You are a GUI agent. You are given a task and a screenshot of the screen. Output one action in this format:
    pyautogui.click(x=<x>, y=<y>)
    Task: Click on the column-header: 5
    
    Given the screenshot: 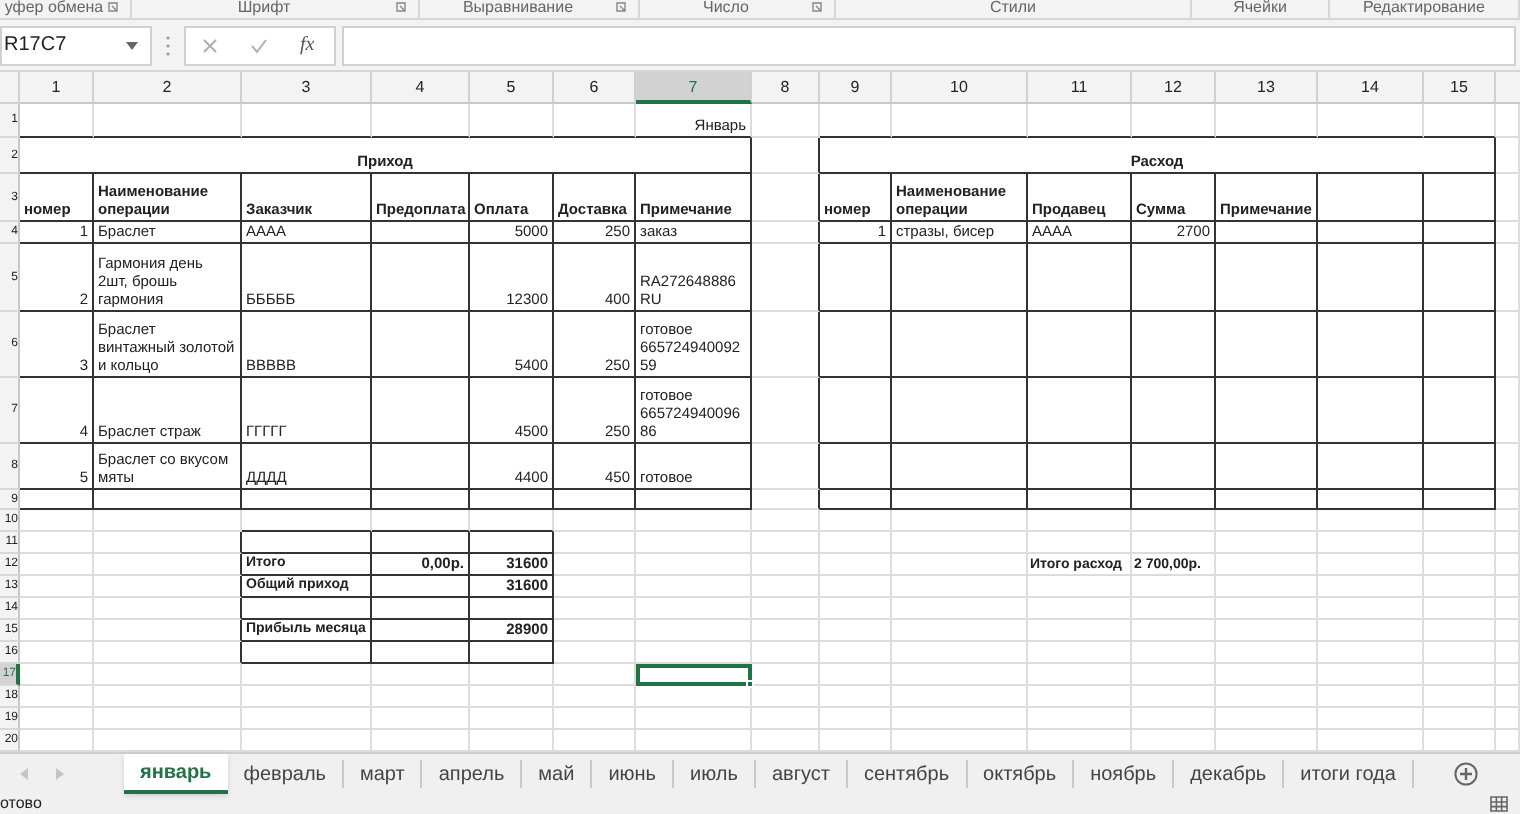 What is the action you would take?
    pyautogui.click(x=512, y=88)
    